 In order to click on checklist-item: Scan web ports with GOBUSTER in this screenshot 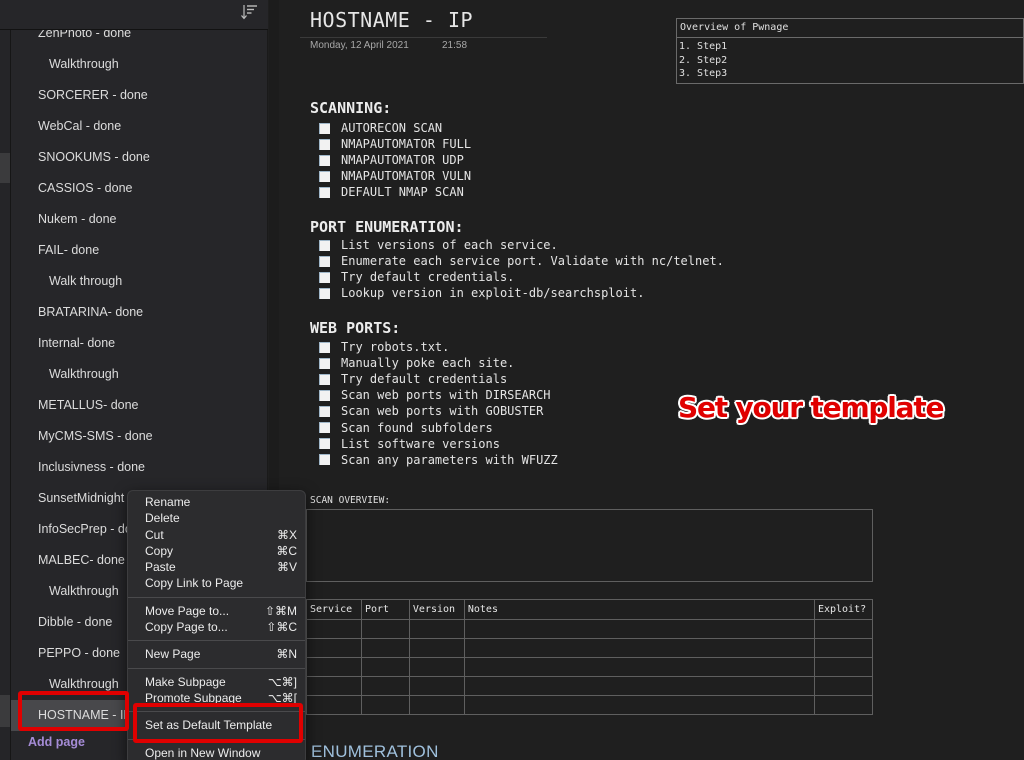, I will do `click(438, 411)`.